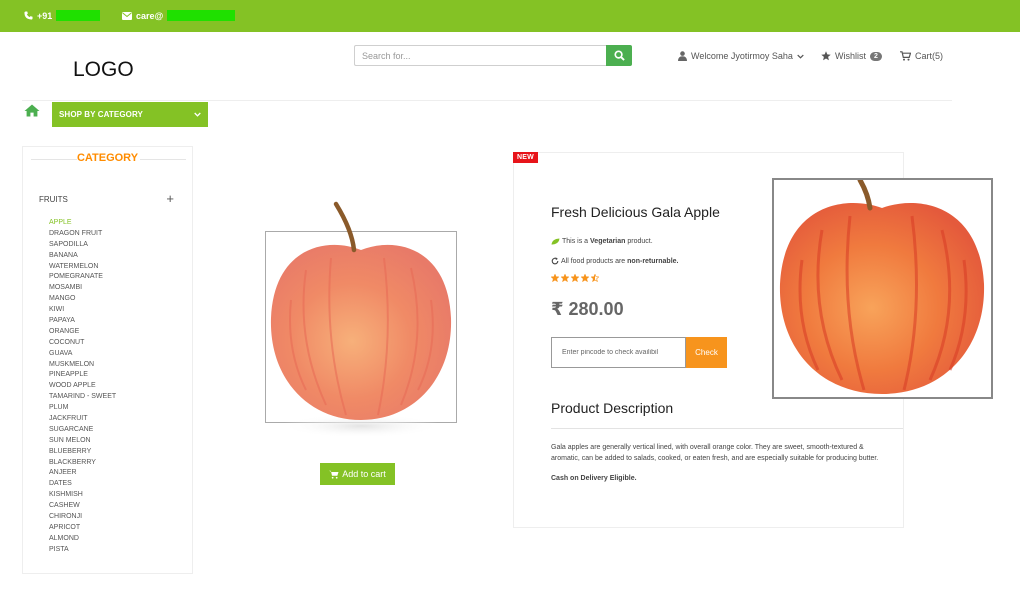 The height and width of the screenshot is (609, 1020). I want to click on veg-bold: Vegetarian, so click(608, 241).